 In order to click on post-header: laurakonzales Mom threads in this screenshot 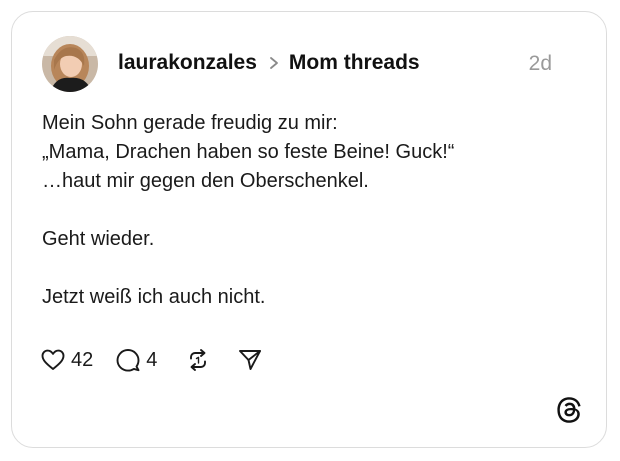, I will do `click(269, 63)`.